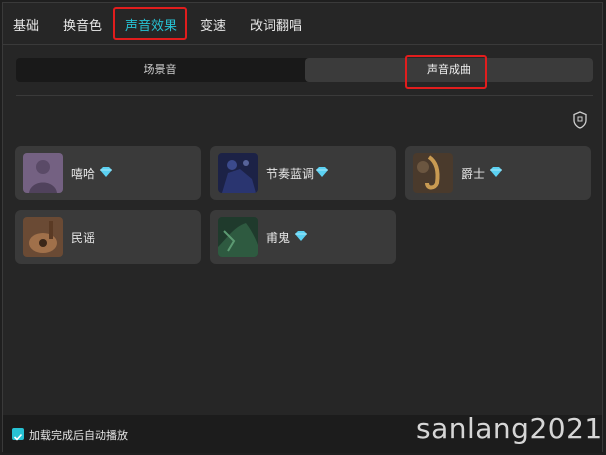 The width and height of the screenshot is (606, 455). Describe the element at coordinates (446, 72) in the screenshot. I see `segment-highlight-box` at that location.